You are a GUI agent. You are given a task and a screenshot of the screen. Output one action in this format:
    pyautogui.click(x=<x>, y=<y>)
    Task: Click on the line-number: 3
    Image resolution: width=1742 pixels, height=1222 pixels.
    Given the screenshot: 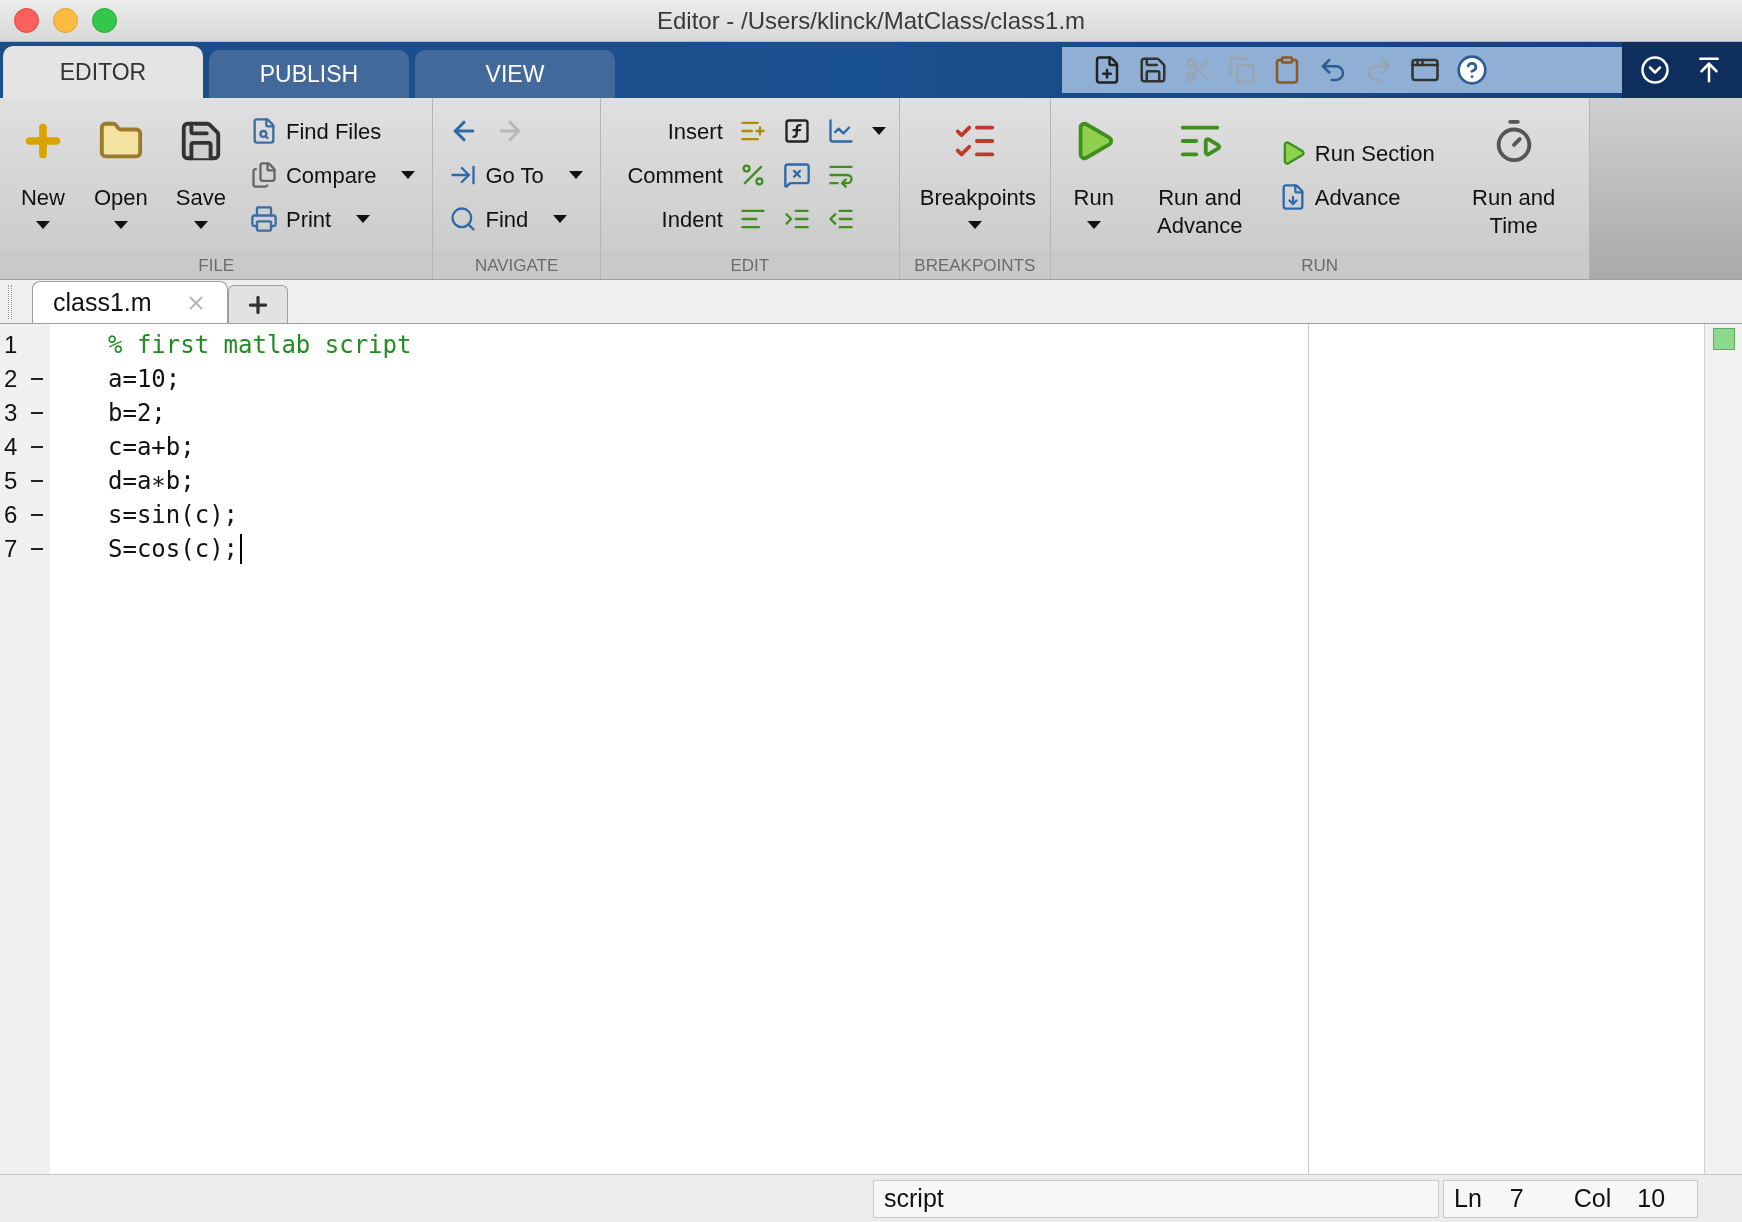 What is the action you would take?
    pyautogui.click(x=11, y=413)
    